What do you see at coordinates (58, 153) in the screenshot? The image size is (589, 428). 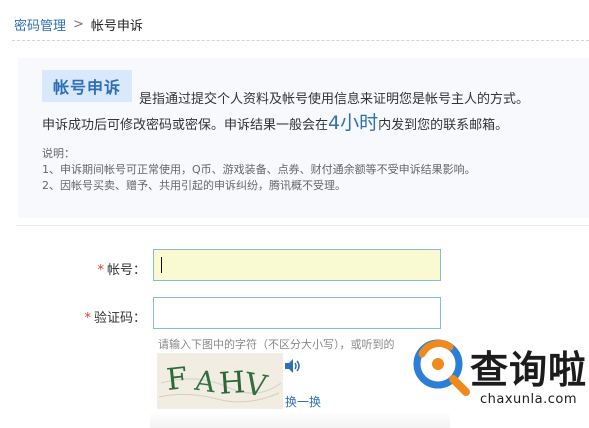 I see `notes-heading: 说明：` at bounding box center [58, 153].